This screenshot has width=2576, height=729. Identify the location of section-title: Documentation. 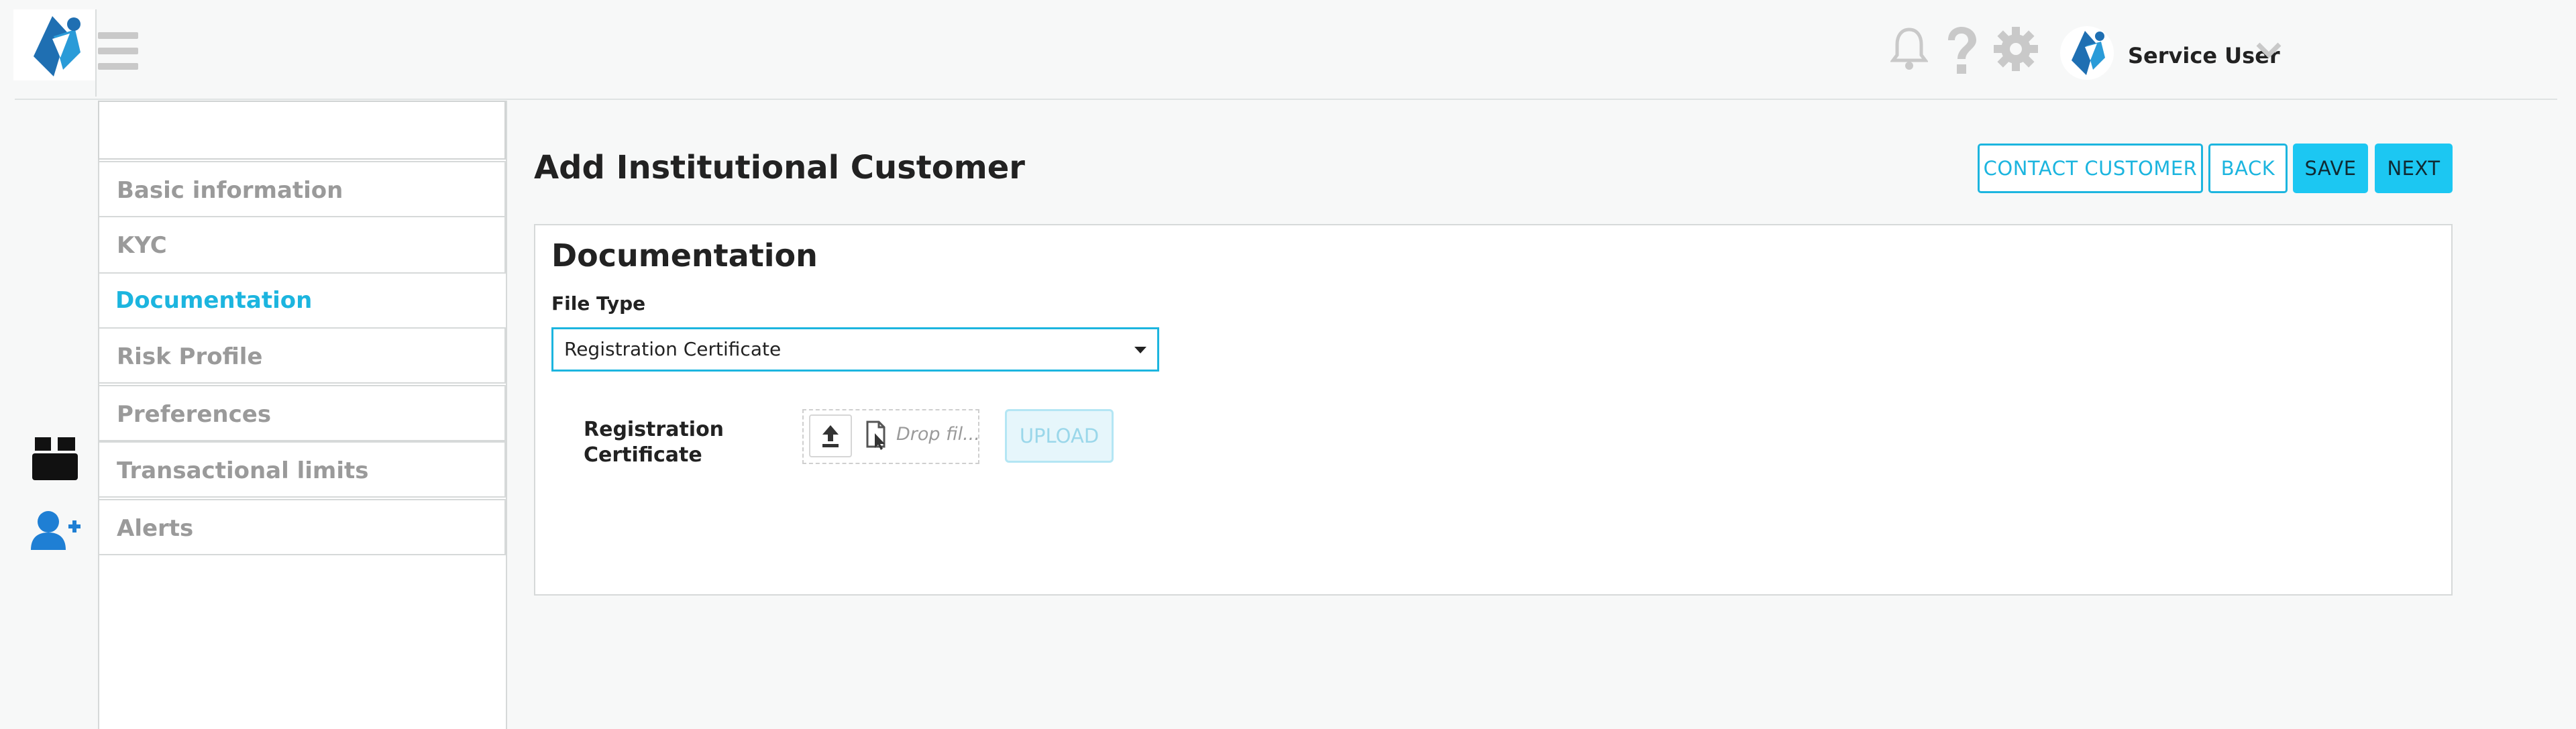
(684, 256).